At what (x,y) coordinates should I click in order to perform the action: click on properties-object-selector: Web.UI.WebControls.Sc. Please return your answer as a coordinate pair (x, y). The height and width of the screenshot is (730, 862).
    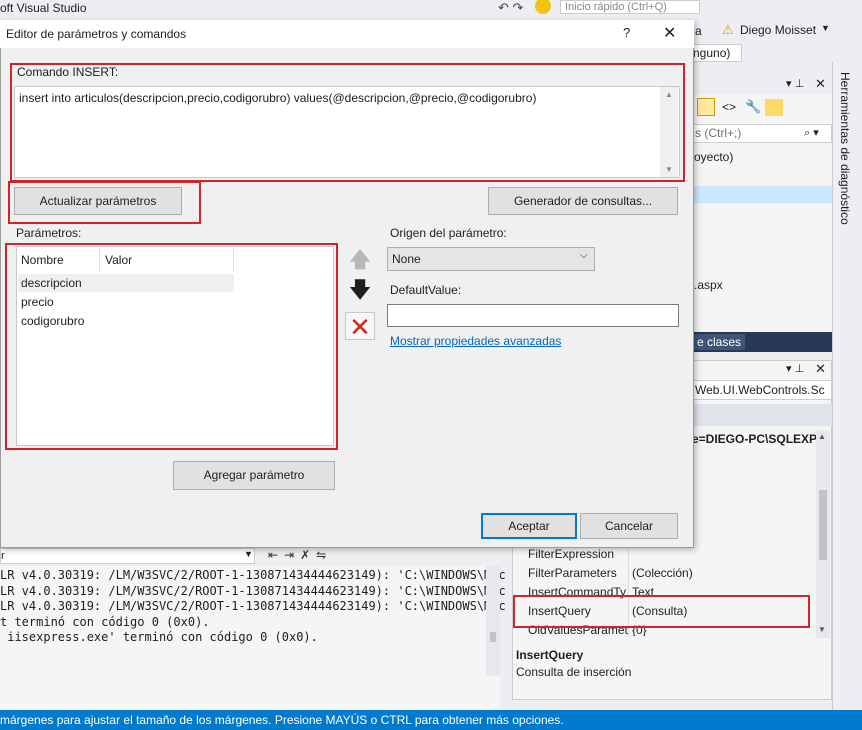
    Looking at the image, I should click on (761, 390).